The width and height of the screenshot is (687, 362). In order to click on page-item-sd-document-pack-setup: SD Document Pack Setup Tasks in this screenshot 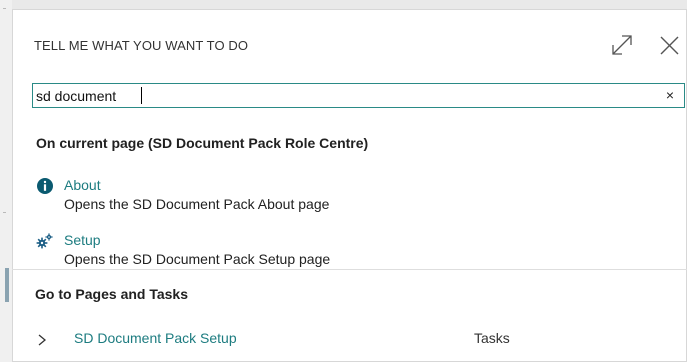, I will do `click(355, 341)`.